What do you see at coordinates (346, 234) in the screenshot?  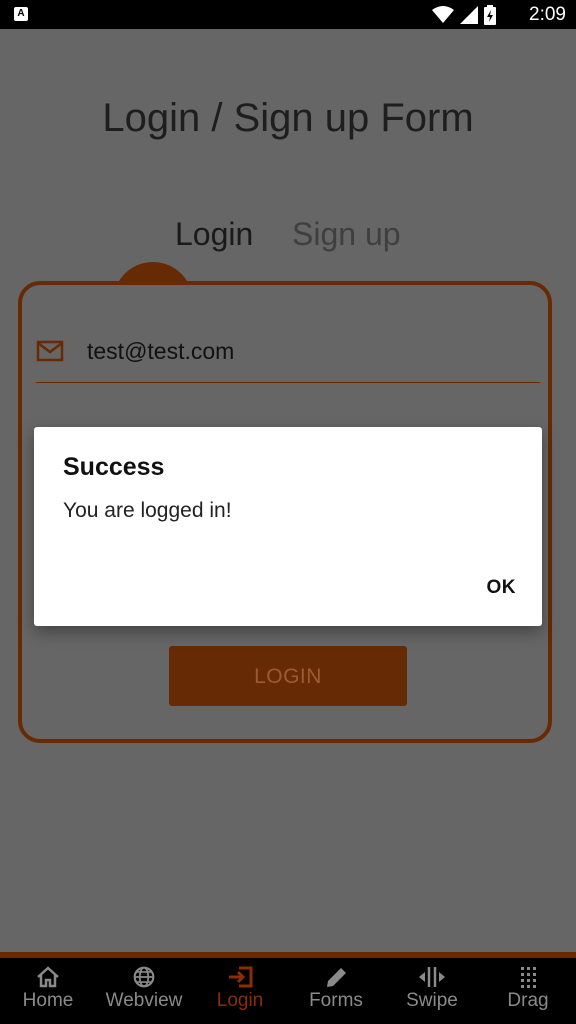 I see `tab-signup: Sign up` at bounding box center [346, 234].